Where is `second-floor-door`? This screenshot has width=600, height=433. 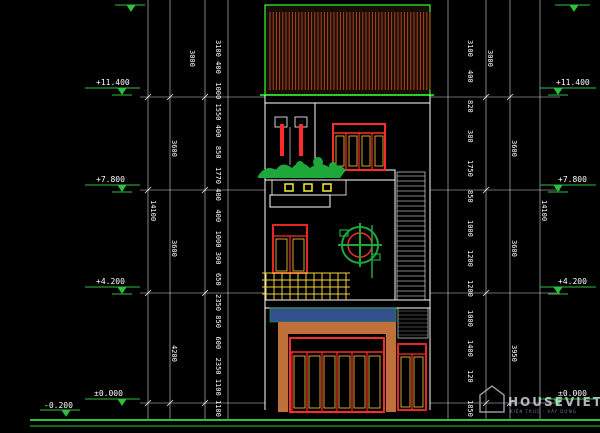 second-floor-door is located at coordinates (290, 249).